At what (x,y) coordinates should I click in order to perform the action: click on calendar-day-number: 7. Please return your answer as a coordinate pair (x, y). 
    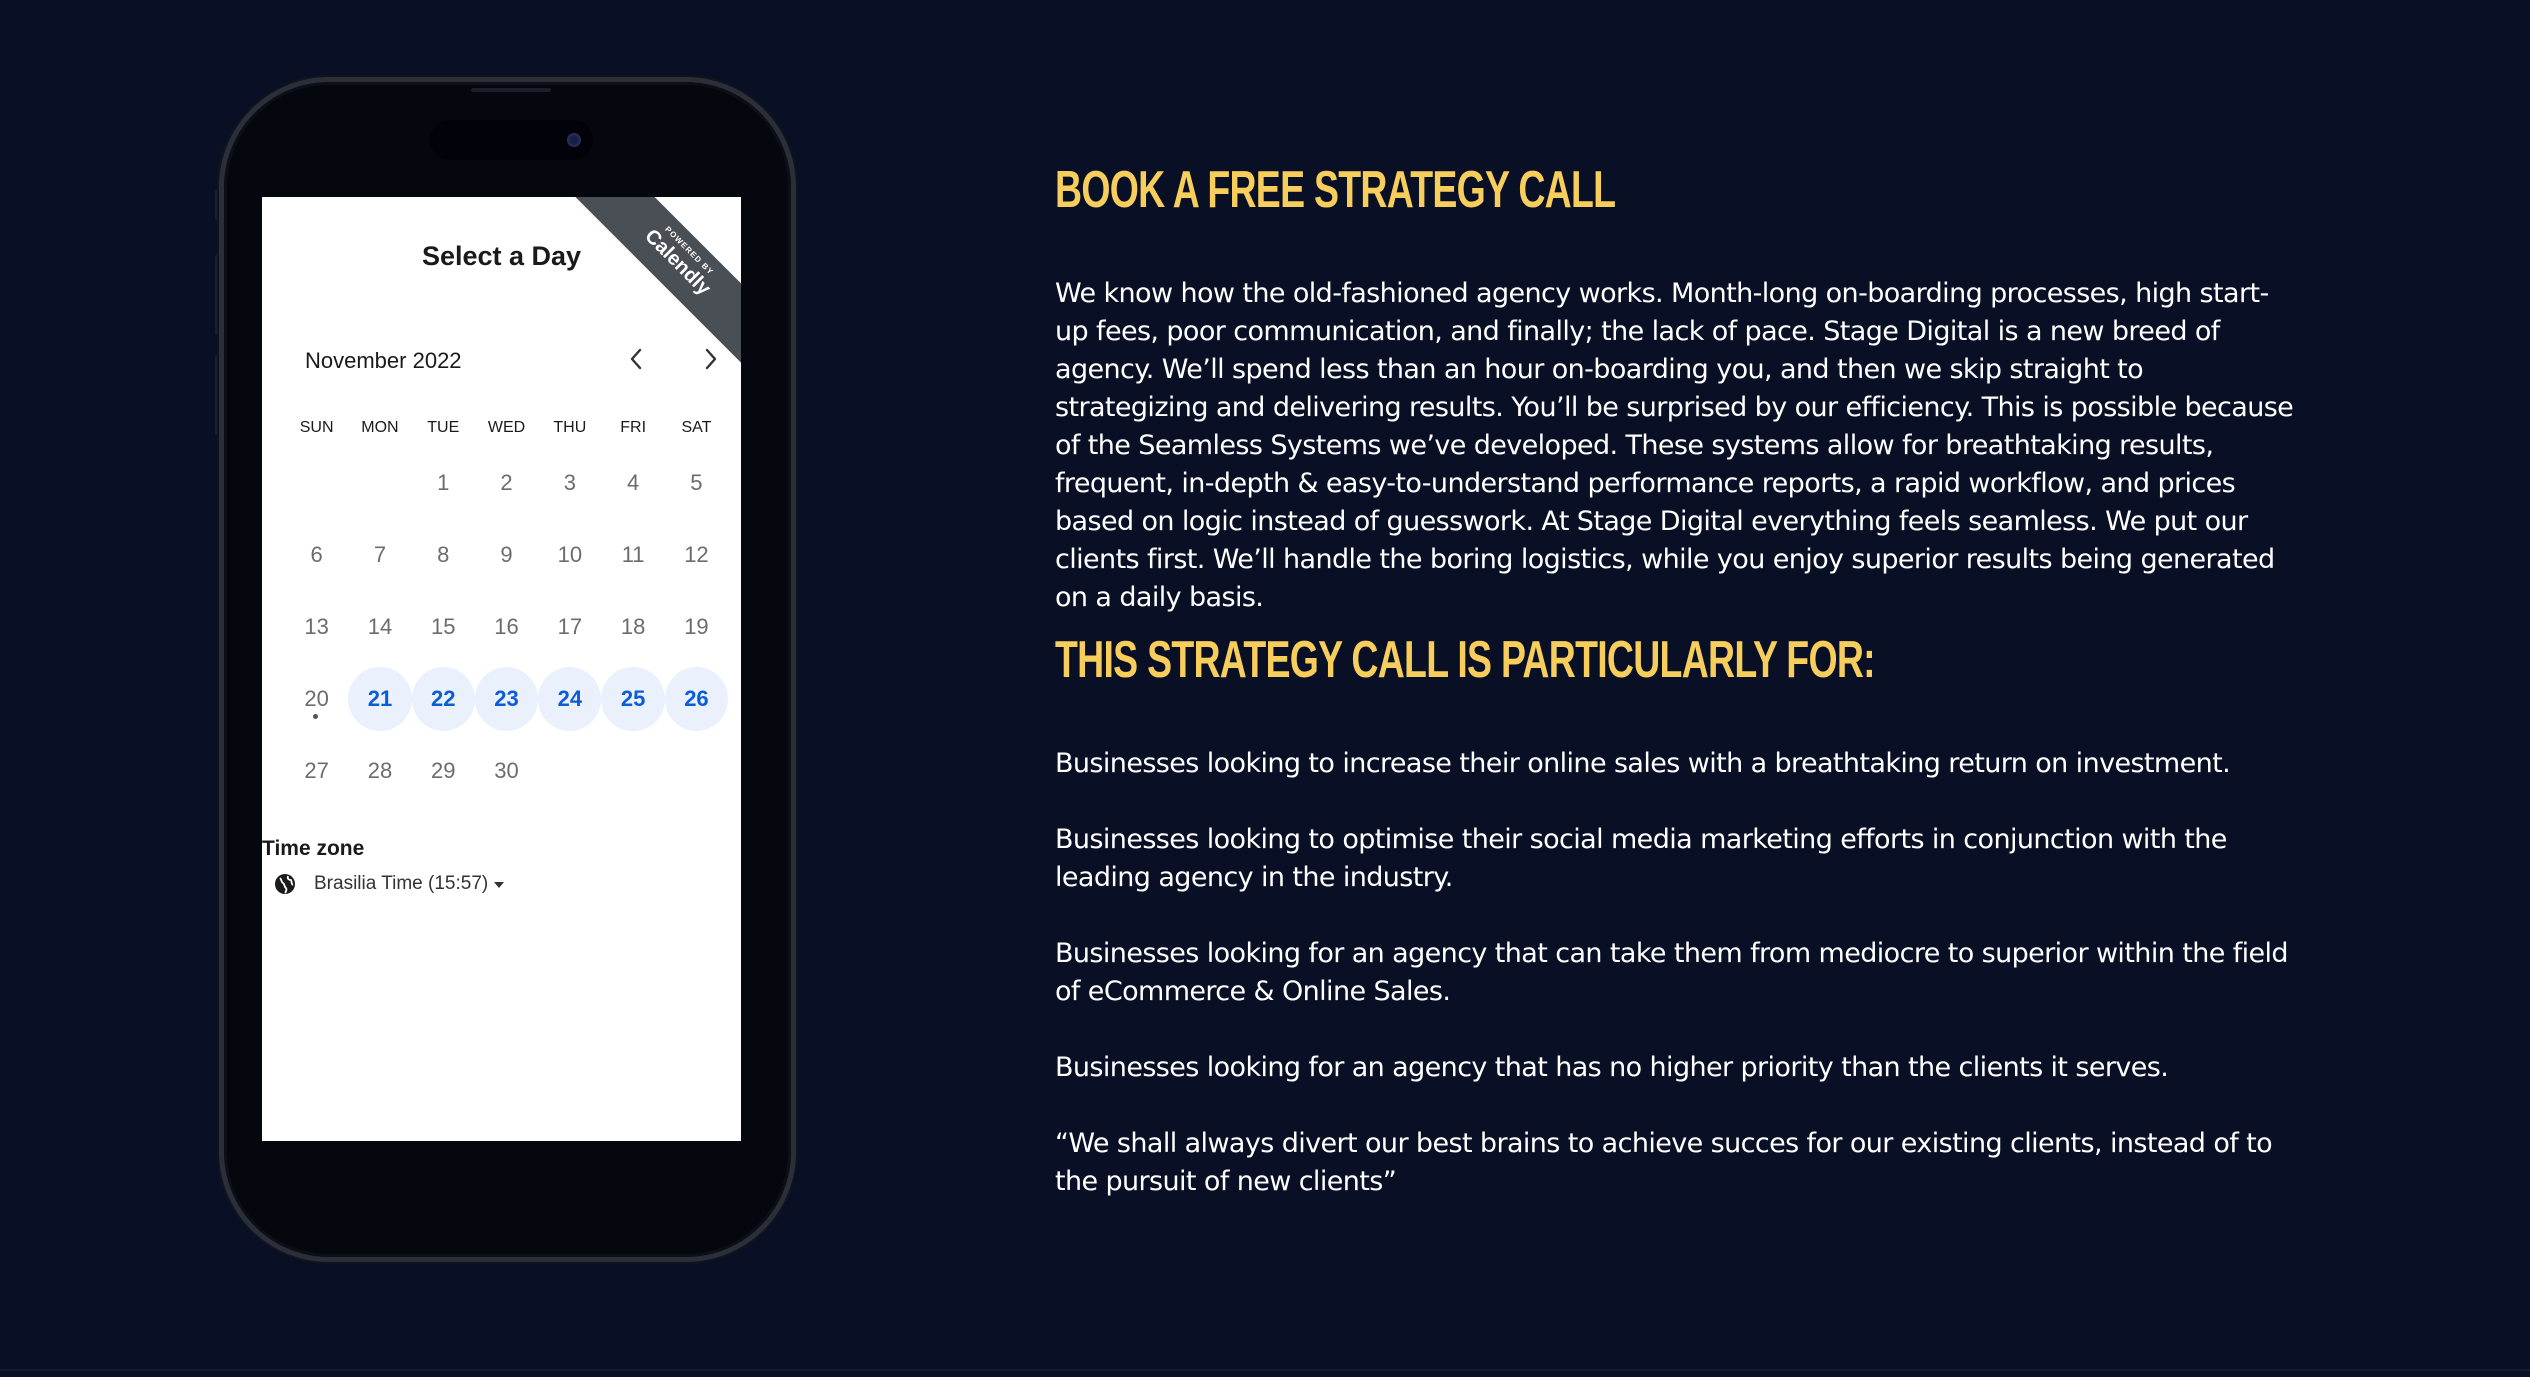
    Looking at the image, I should click on (380, 554).